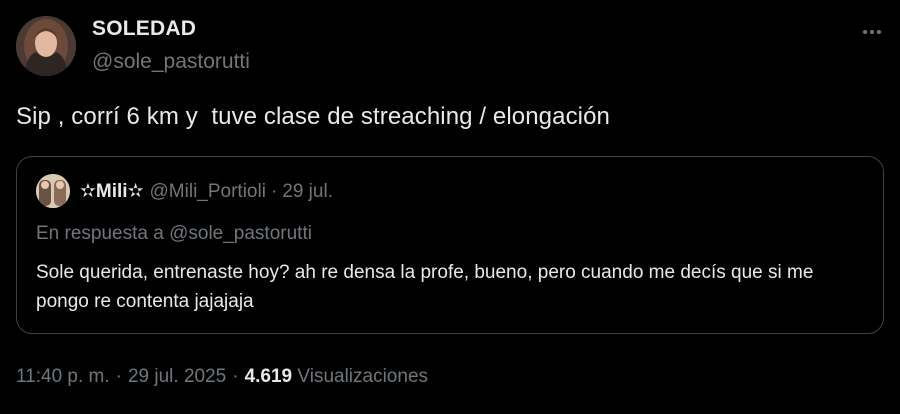 The width and height of the screenshot is (900, 414). What do you see at coordinates (240, 233) in the screenshot?
I see `reply-to-handle: @sole_pastorutti` at bounding box center [240, 233].